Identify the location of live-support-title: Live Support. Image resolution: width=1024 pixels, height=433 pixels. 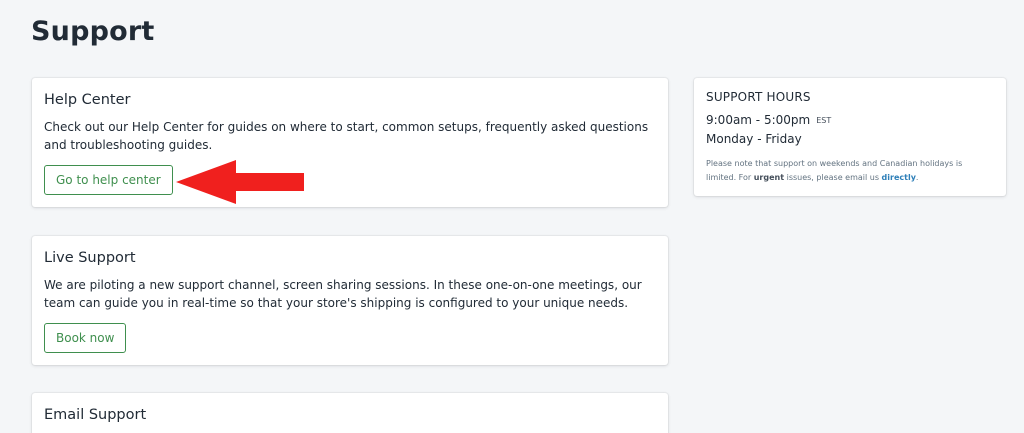
(90, 258).